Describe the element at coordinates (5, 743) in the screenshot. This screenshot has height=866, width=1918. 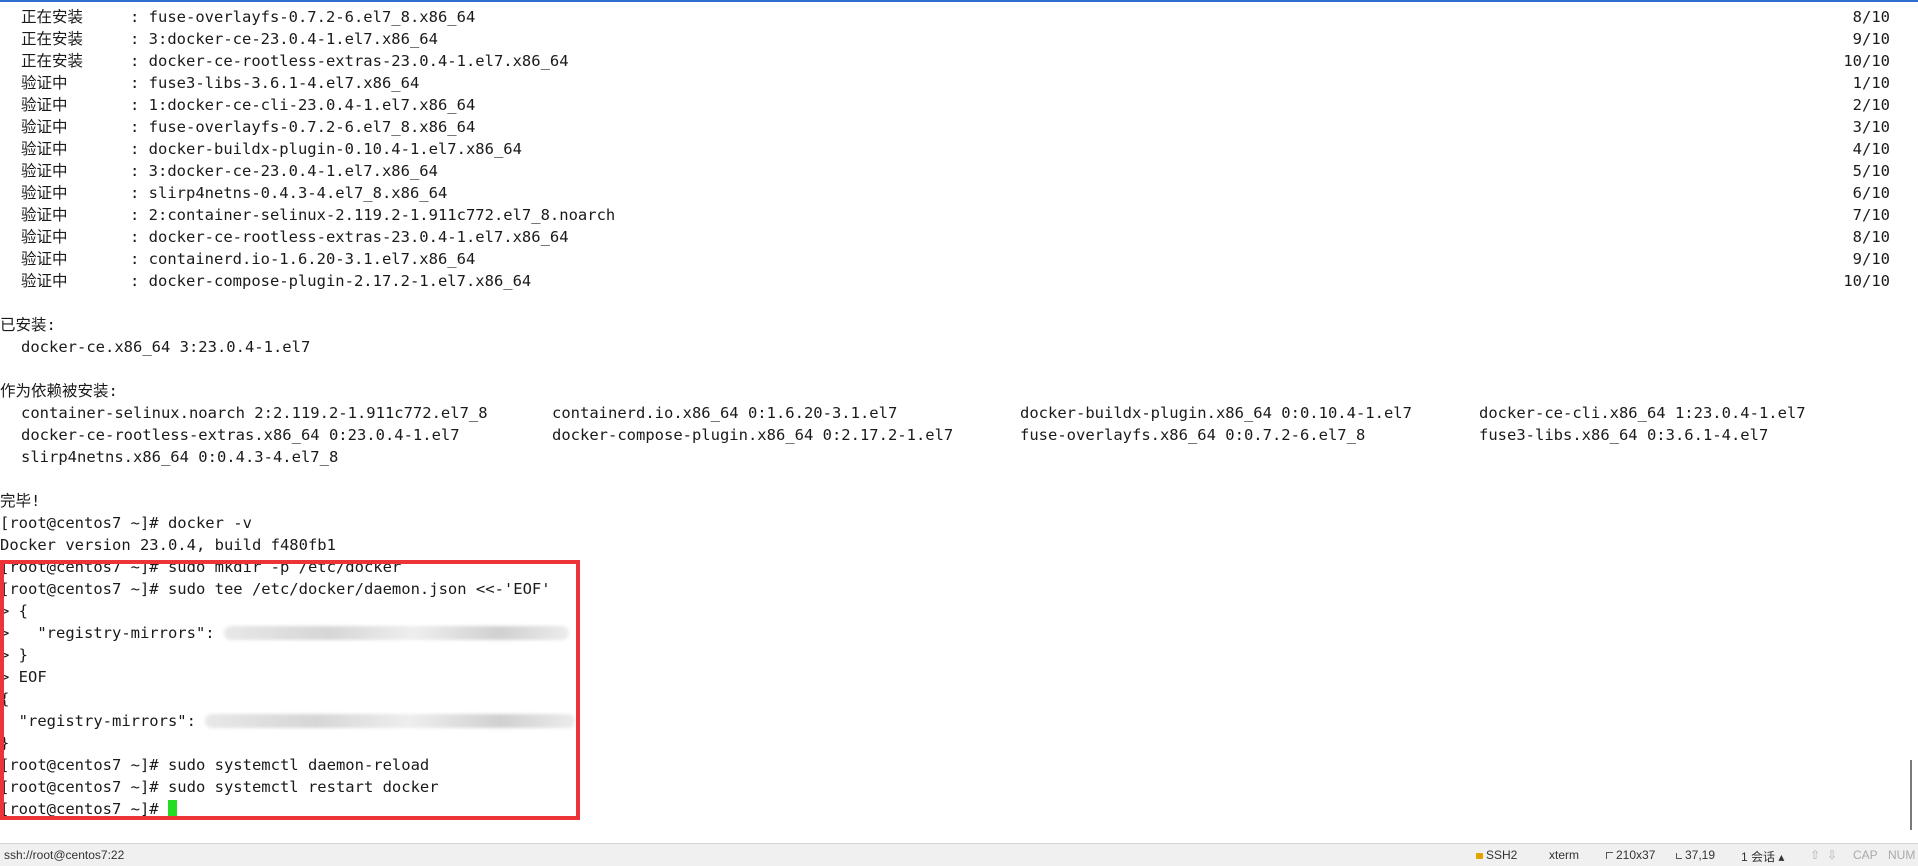
I see `echo-close-brace: }` at that location.